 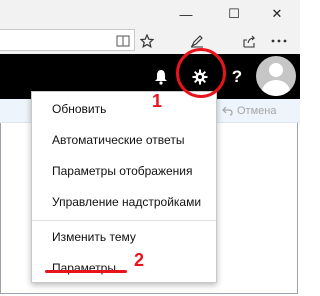 I want to click on menu-item-auto-replies: Автоматические ответы, so click(x=124, y=140).